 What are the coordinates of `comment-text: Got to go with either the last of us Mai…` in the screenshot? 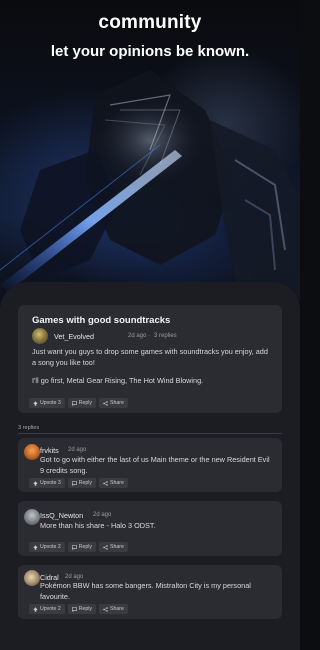 It's located at (155, 465).